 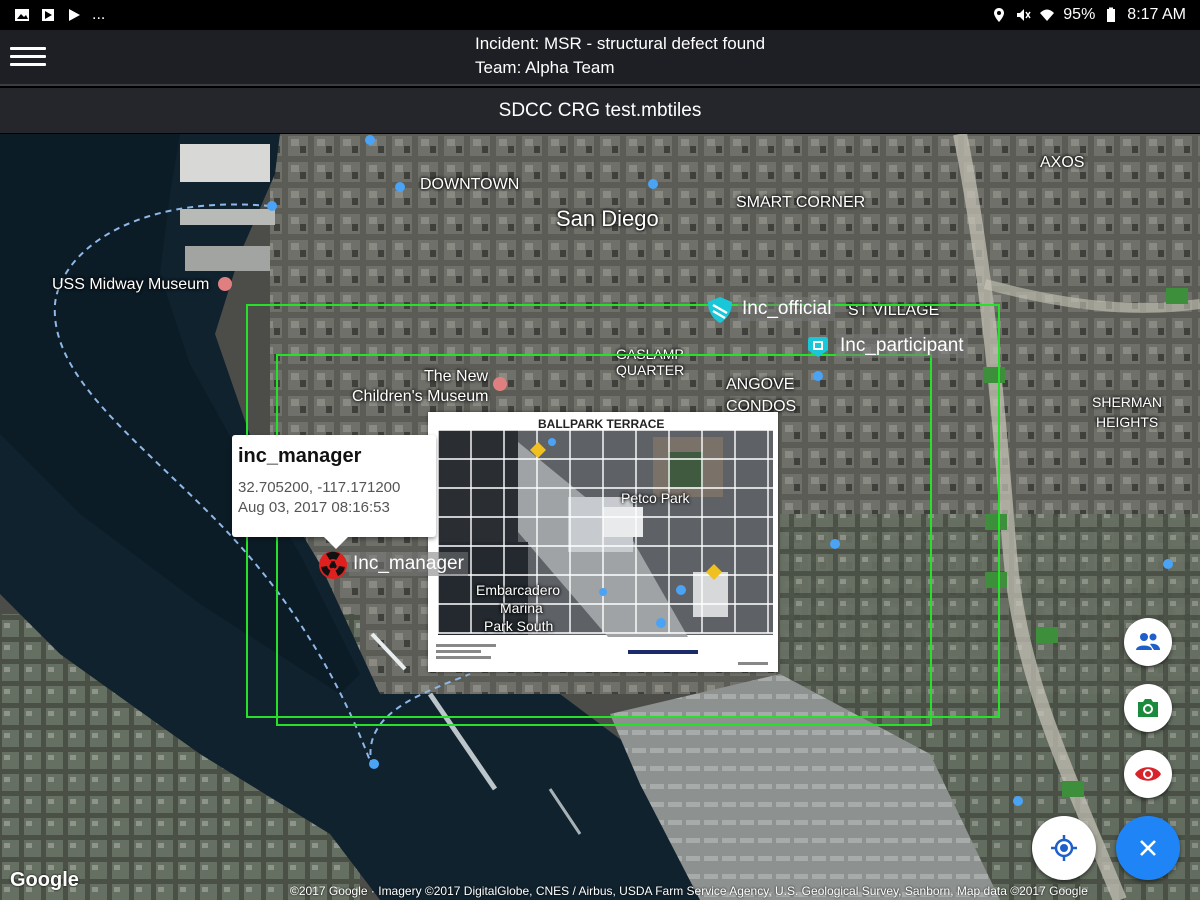 What do you see at coordinates (818, 347) in the screenshot?
I see `participant-badge-icon` at bounding box center [818, 347].